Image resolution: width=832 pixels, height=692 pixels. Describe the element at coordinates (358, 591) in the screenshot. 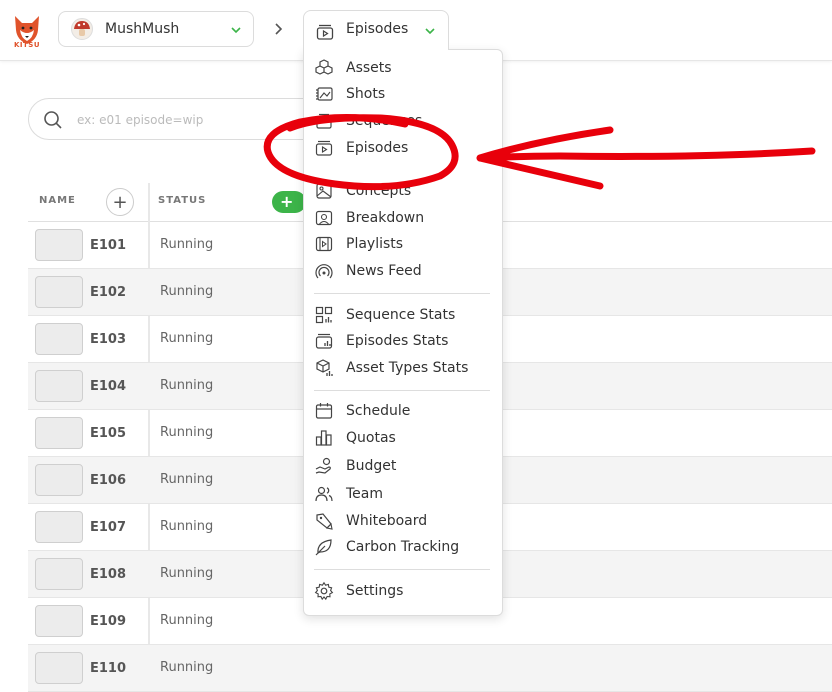

I see `menu-item-settings: Settings` at that location.